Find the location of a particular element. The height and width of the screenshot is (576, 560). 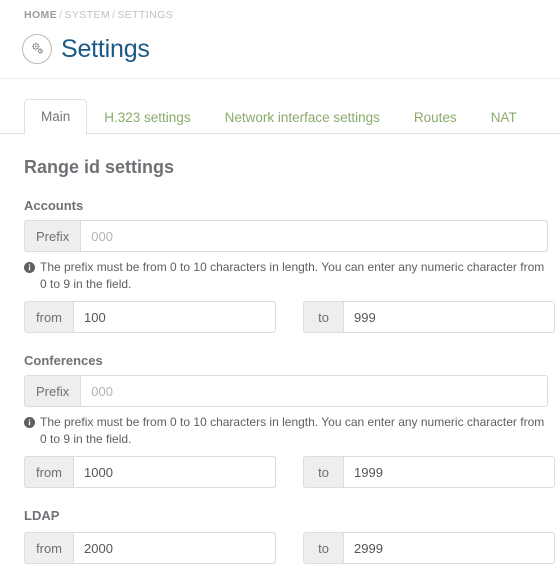

accounts-range-row: from to is located at coordinates (289, 317).